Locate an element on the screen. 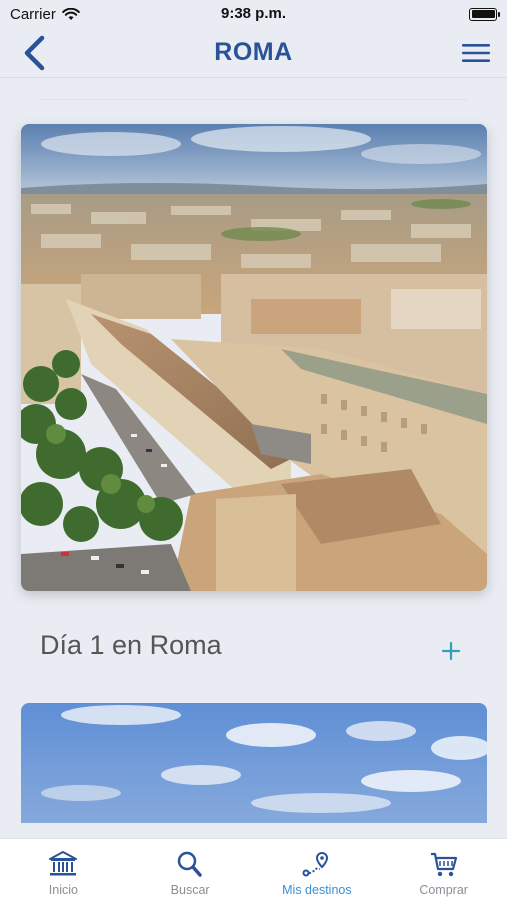 The height and width of the screenshot is (900, 507). museum-icon is located at coordinates (63, 863).